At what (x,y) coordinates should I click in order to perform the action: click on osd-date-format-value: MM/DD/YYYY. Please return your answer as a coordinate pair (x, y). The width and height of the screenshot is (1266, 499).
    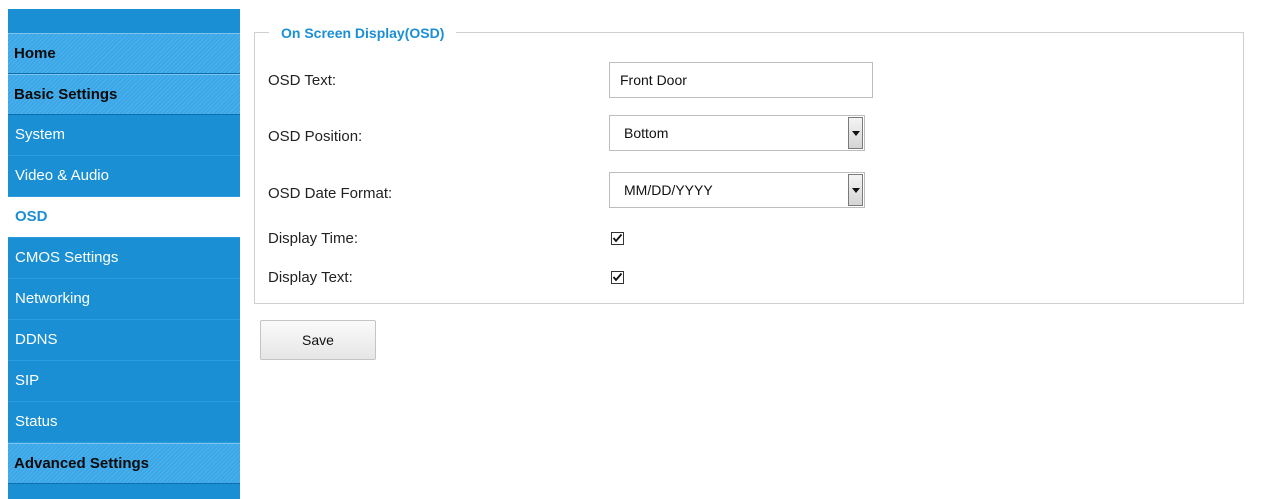
    Looking at the image, I should click on (668, 190).